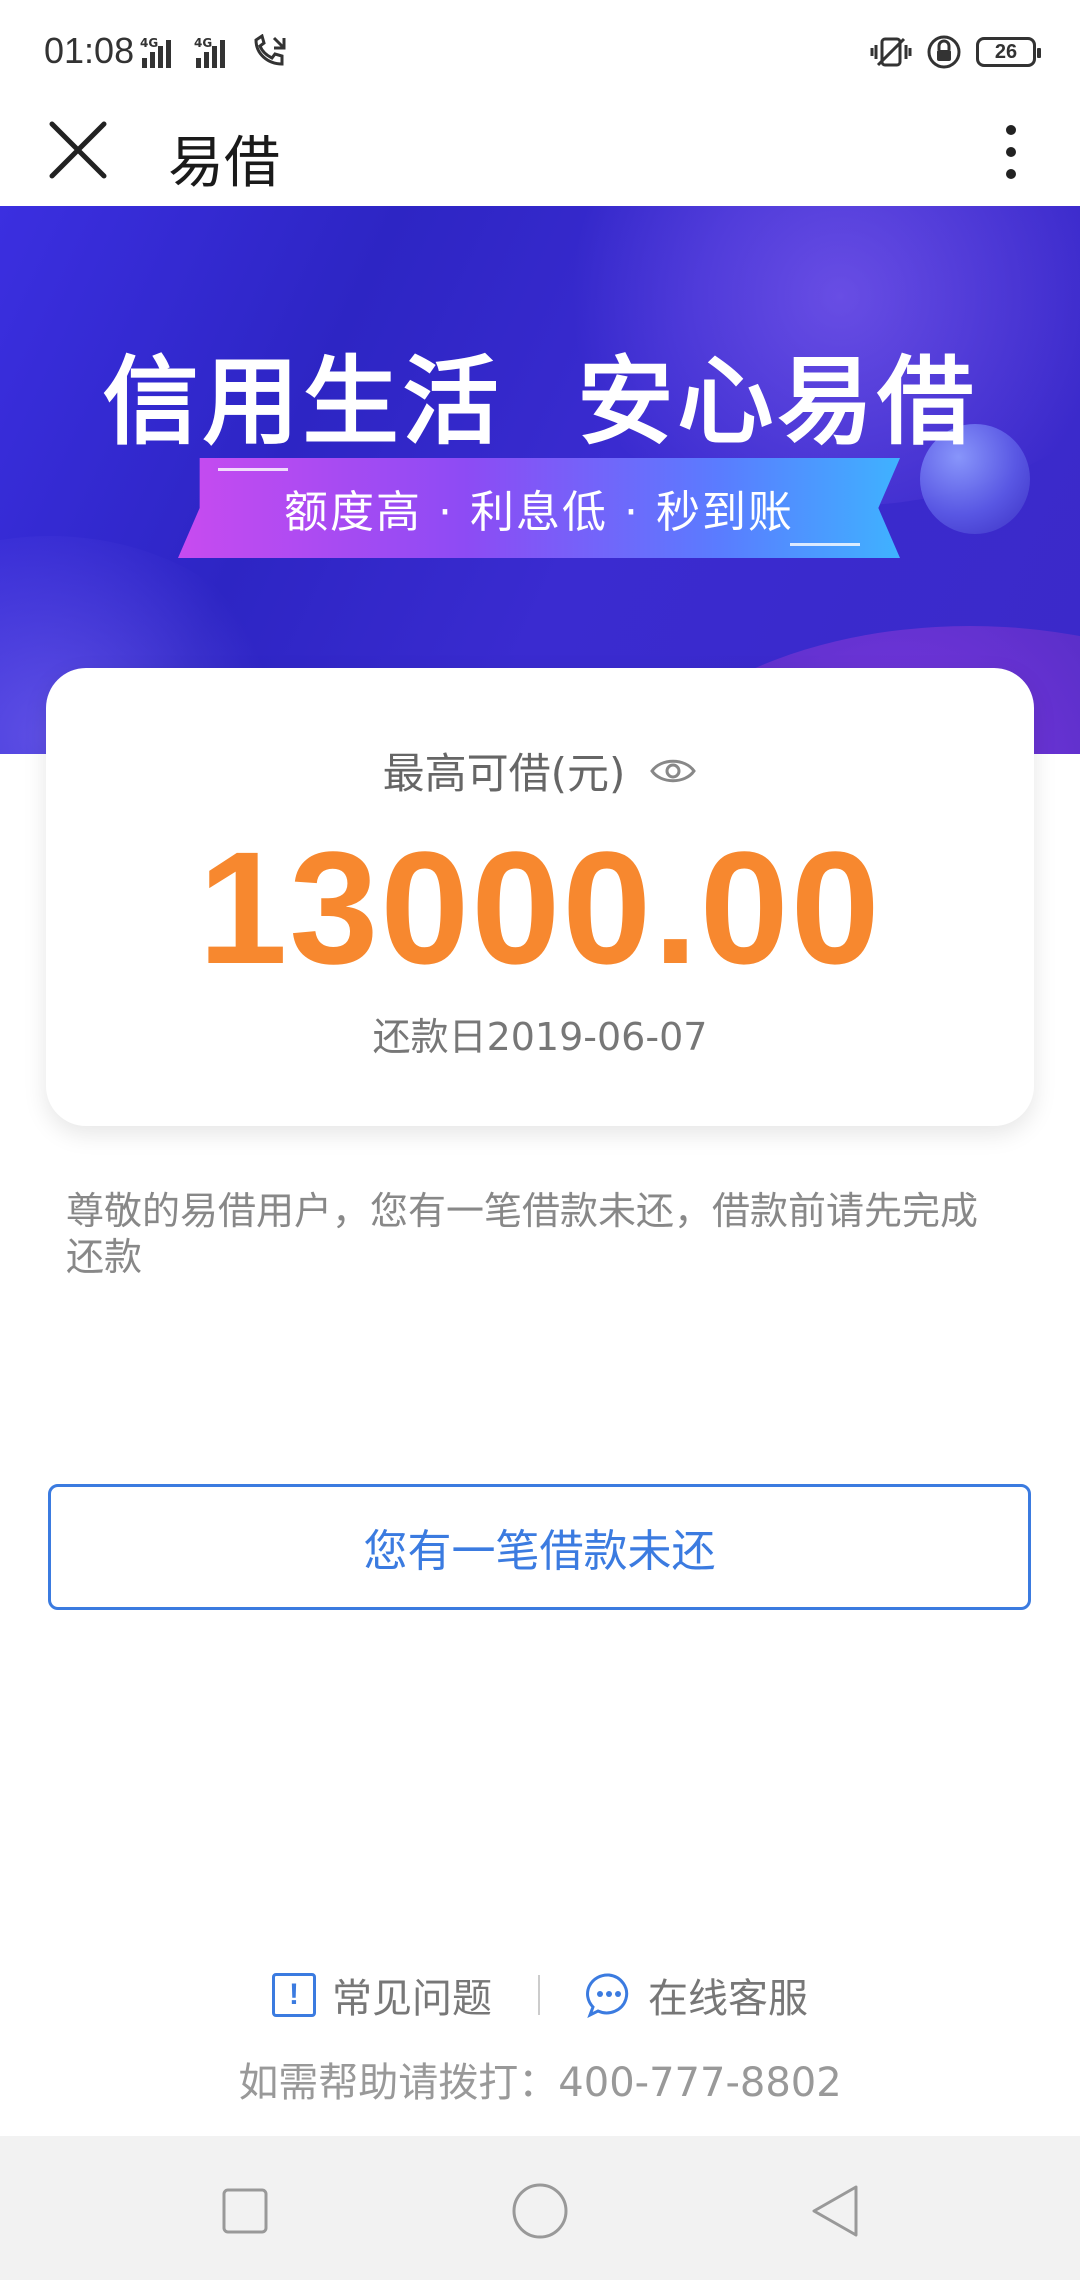 The width and height of the screenshot is (1080, 2280). I want to click on system-nav-bar, so click(540, 2208).